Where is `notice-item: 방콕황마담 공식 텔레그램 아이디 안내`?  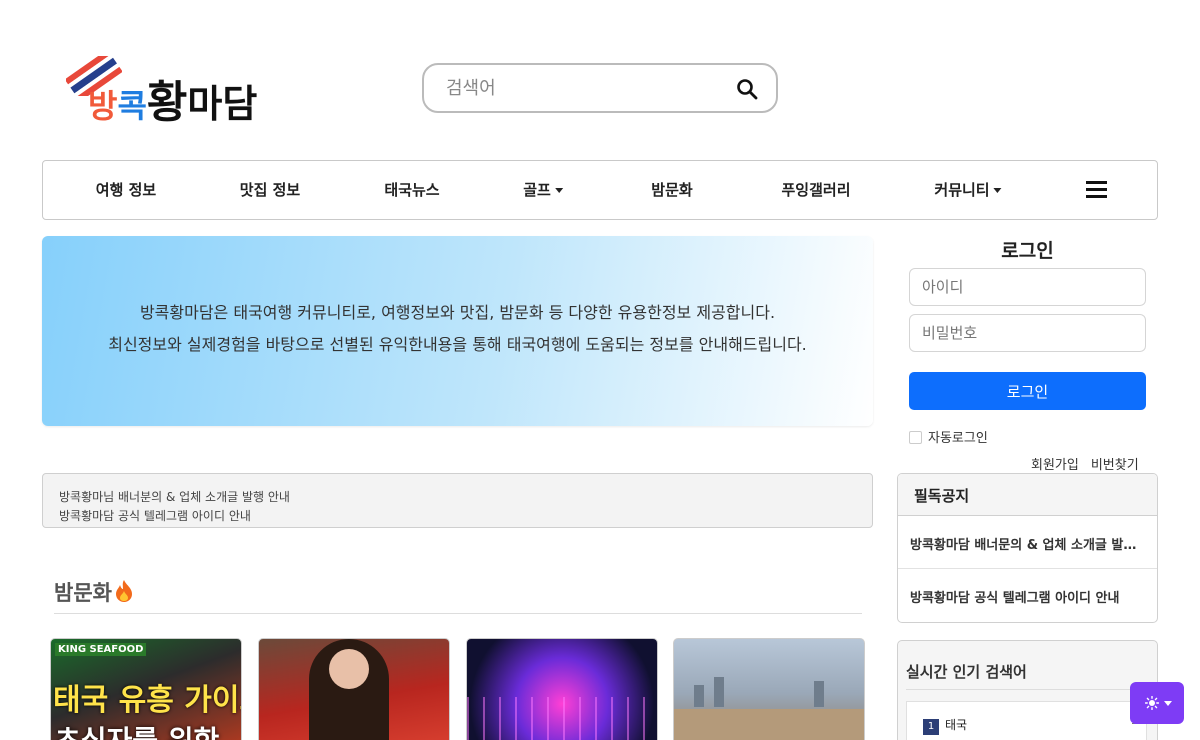 notice-item: 방콕황마담 공식 텔레그램 아이디 안내 is located at coordinates (1027, 595).